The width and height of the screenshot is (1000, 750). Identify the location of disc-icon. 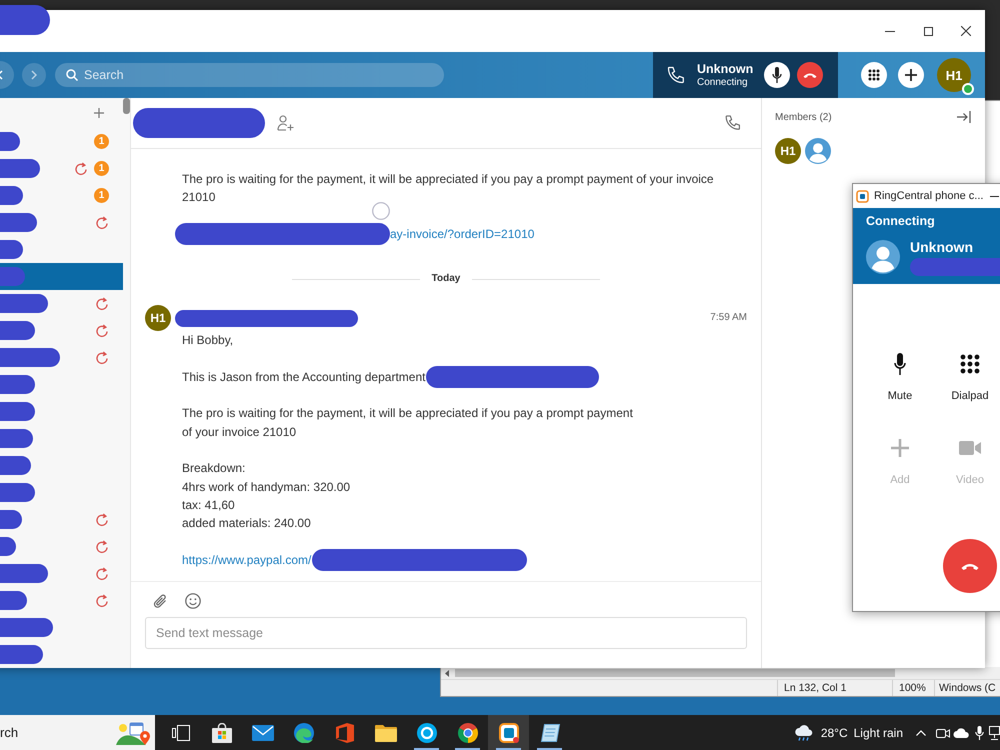
(426, 732).